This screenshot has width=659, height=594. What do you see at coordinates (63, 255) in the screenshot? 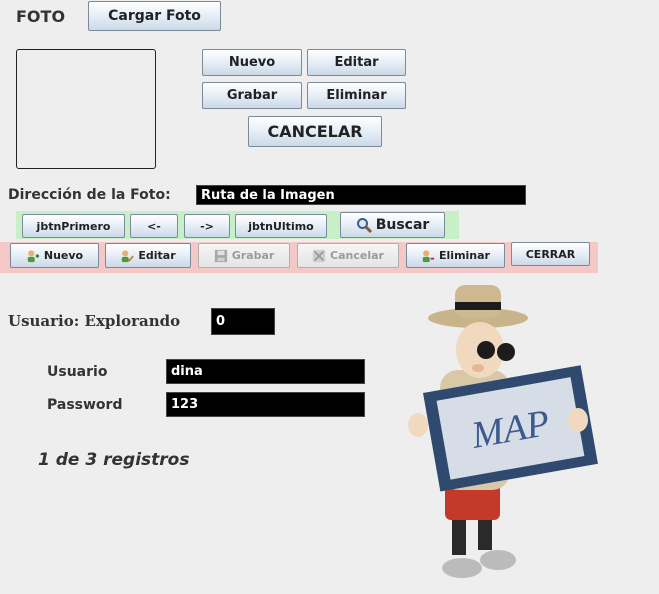
I see `toolbar-new-label: Nuevo` at bounding box center [63, 255].